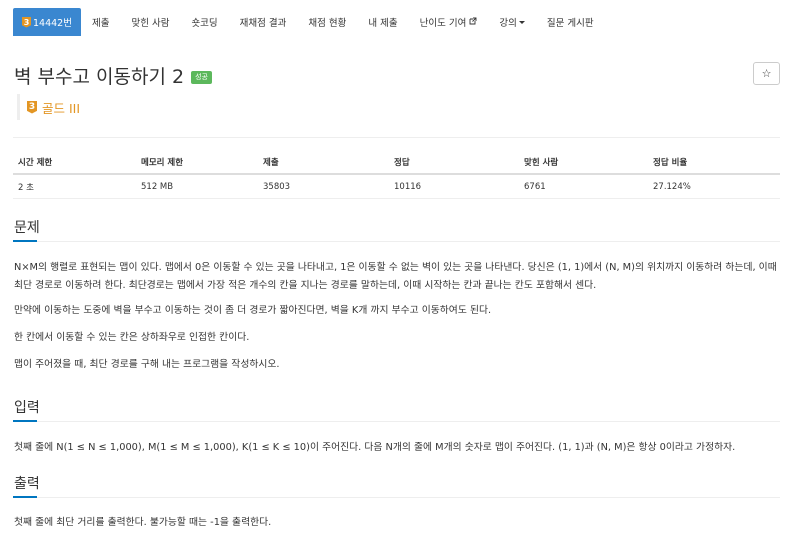 The height and width of the screenshot is (545, 800). Describe the element at coordinates (263, 22) in the screenshot. I see `tab-rejudge-results: 재채점 결과` at that location.